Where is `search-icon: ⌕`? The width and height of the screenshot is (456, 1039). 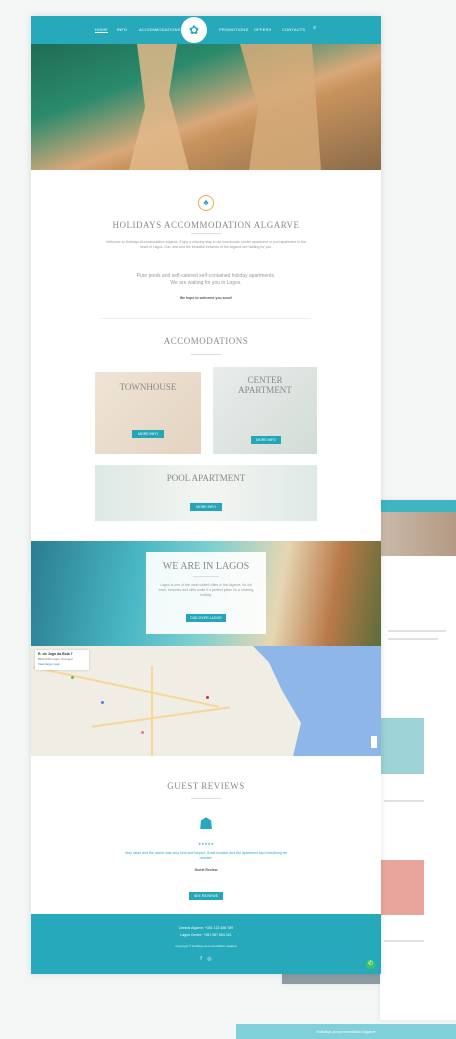 search-icon: ⌕ is located at coordinates (314, 28).